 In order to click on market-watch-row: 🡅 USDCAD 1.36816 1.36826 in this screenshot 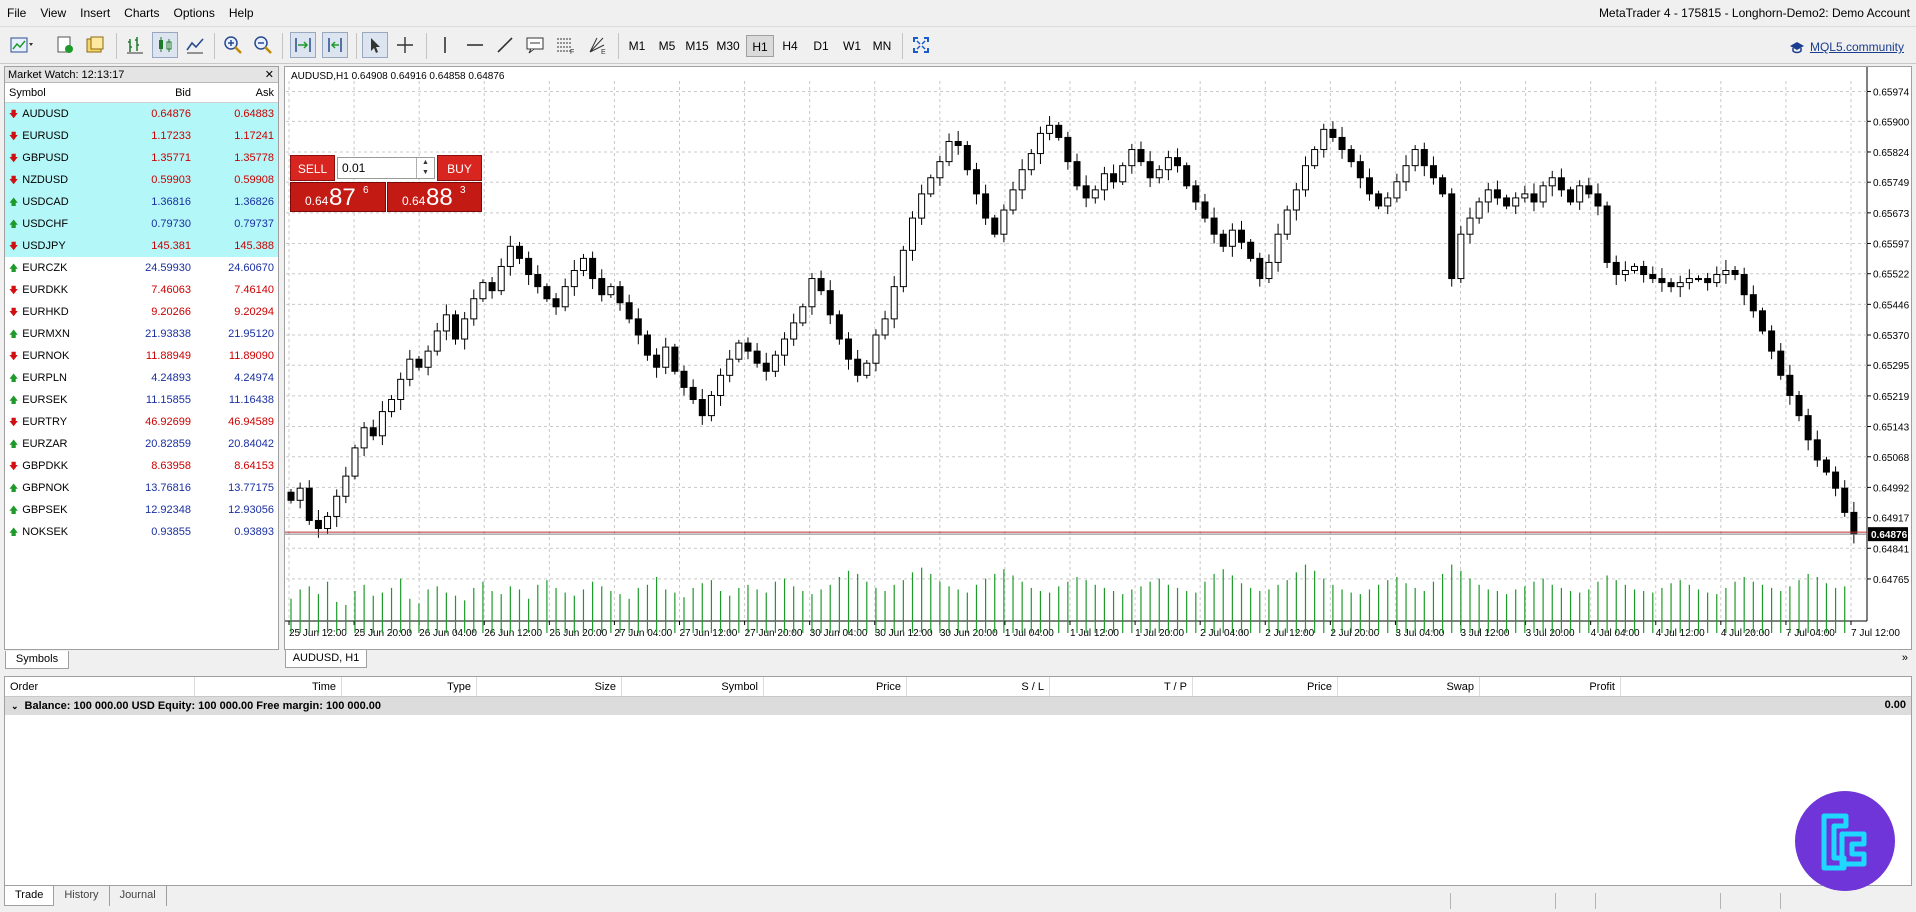, I will do `click(141, 202)`.